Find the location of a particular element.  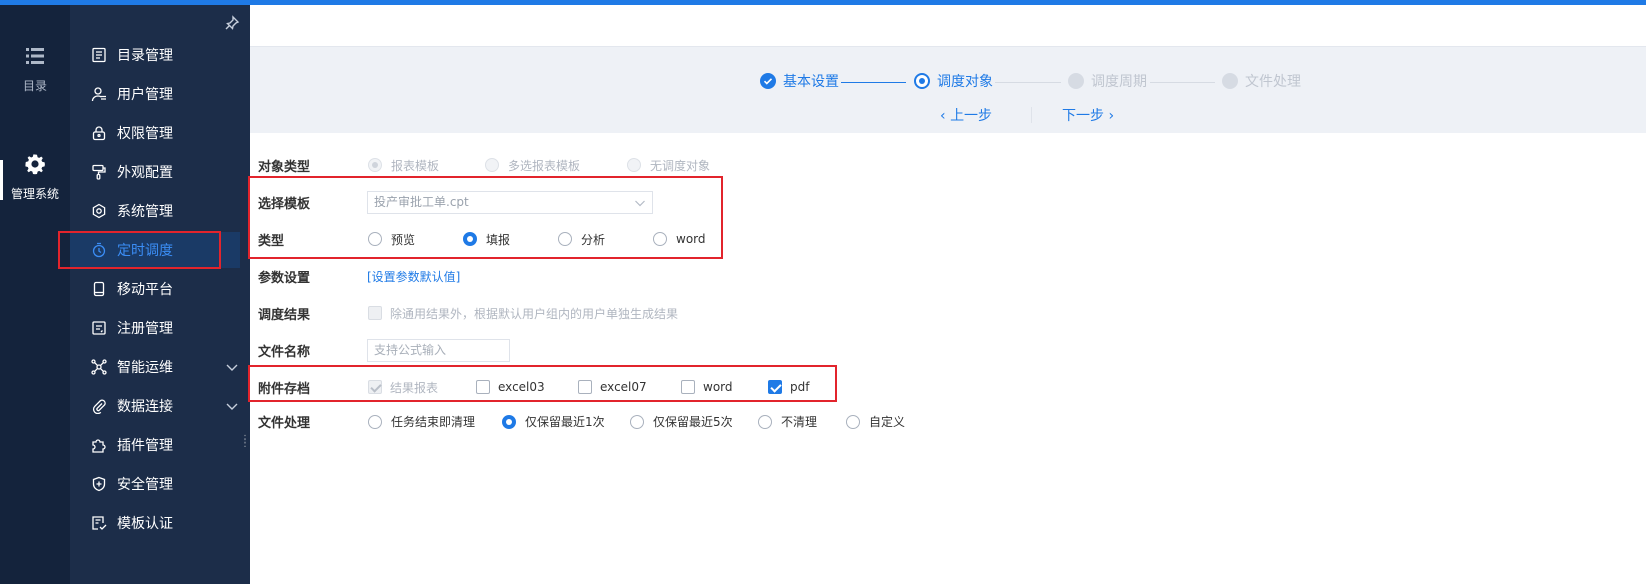

check-icon is located at coordinates (768, 81).